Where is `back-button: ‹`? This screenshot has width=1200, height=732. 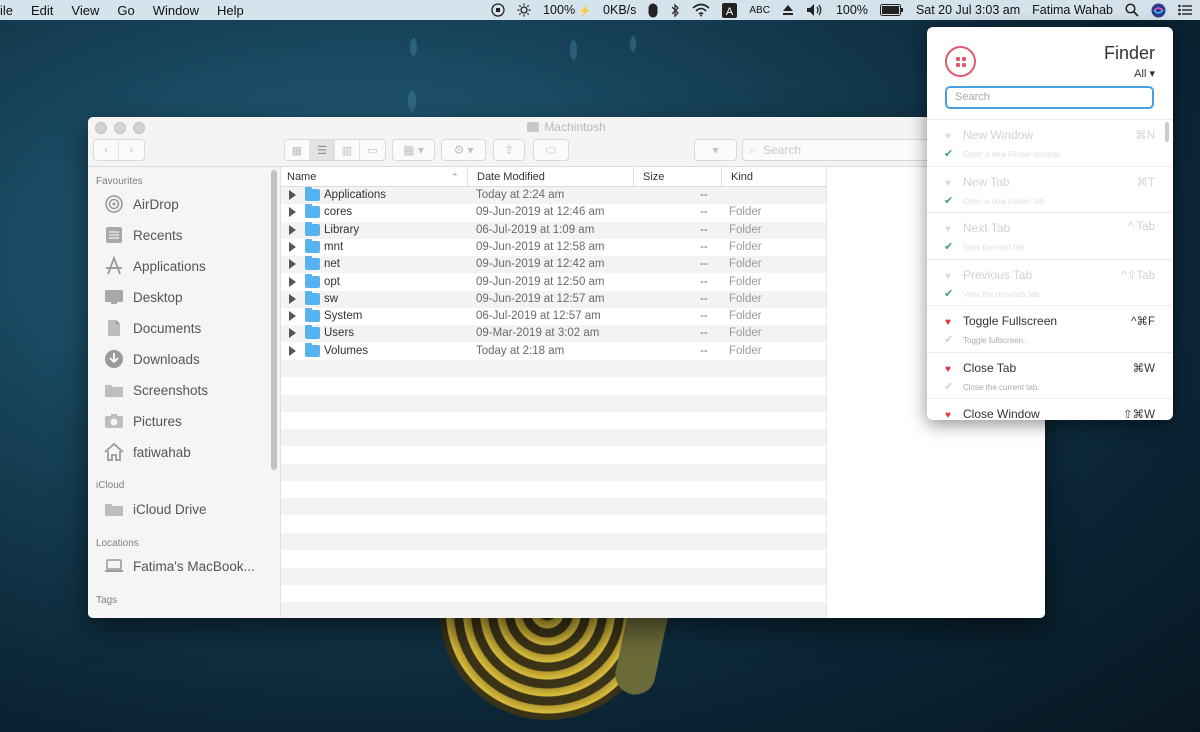
back-button: ‹ is located at coordinates (106, 150).